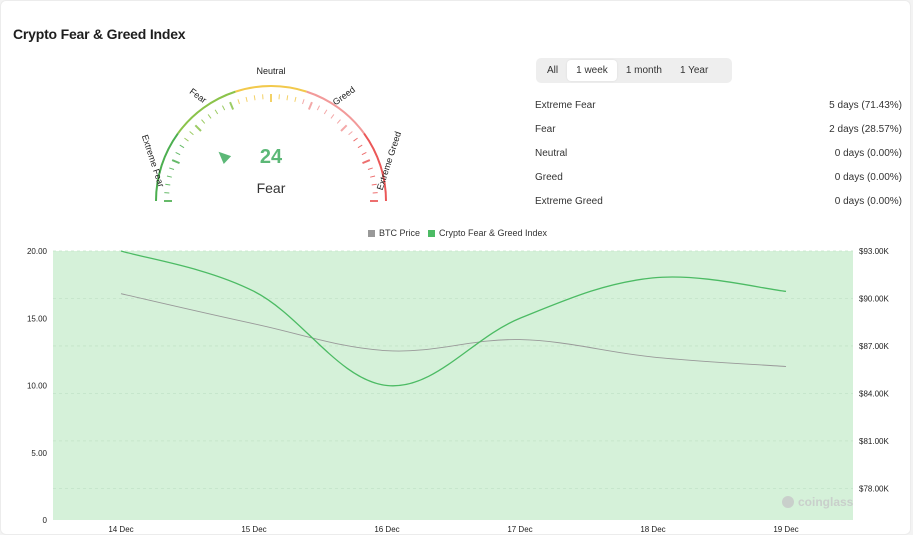 This screenshot has height=535, width=913. I want to click on chart-legend: BTC Price Crypto Fear & Greed Index, so click(455, 233).